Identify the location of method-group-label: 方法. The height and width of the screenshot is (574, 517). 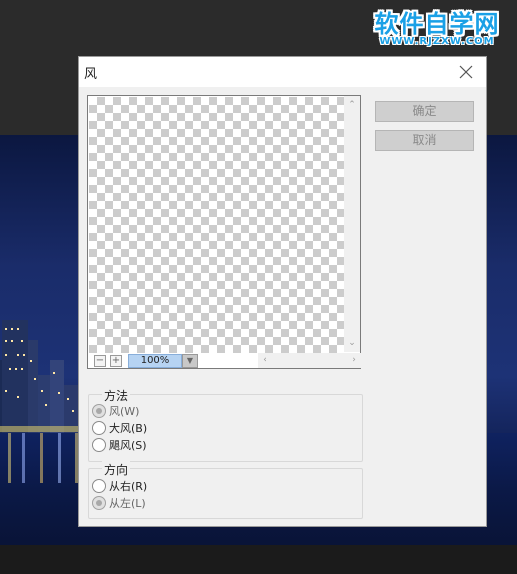
(116, 395).